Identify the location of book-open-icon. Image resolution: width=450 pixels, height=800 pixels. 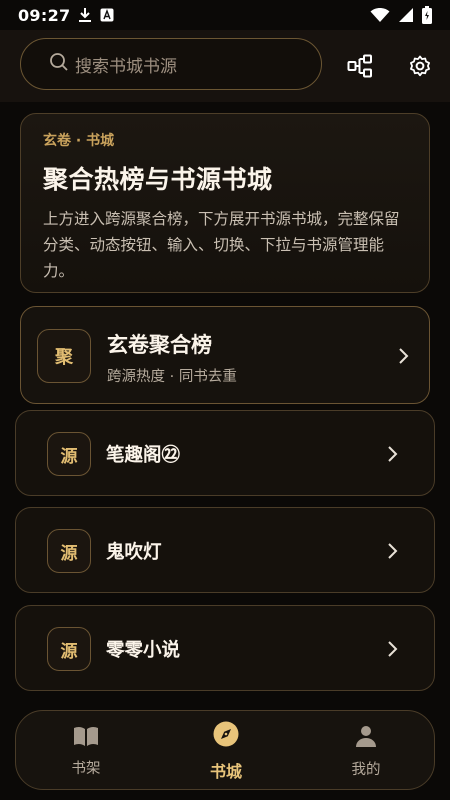
(86, 738).